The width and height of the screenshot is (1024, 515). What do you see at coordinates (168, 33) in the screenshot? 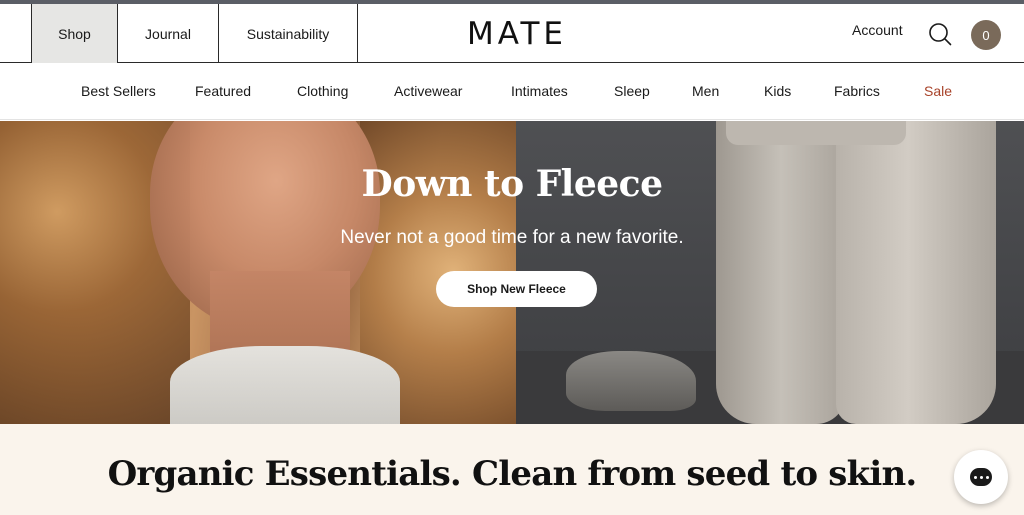
I see `tab-journal: Journal` at bounding box center [168, 33].